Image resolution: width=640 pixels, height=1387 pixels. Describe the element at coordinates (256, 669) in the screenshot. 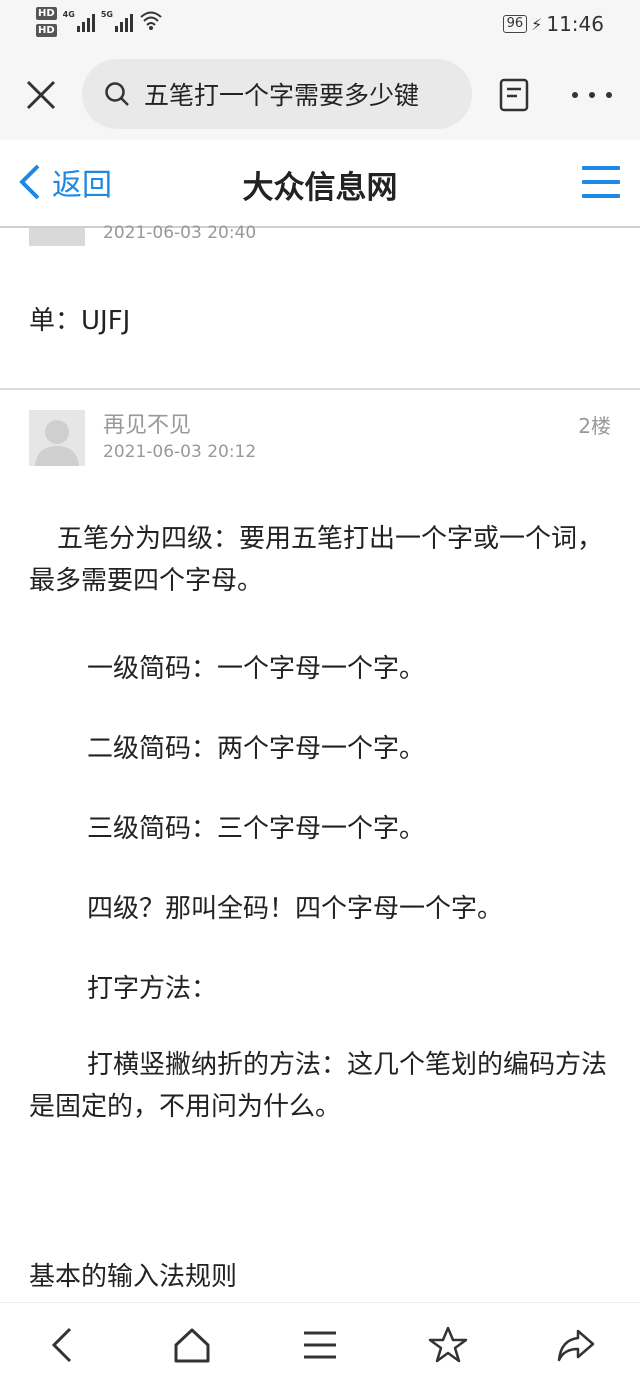

I see `post-paragraph: 一级简码：一个字母一个字。` at that location.